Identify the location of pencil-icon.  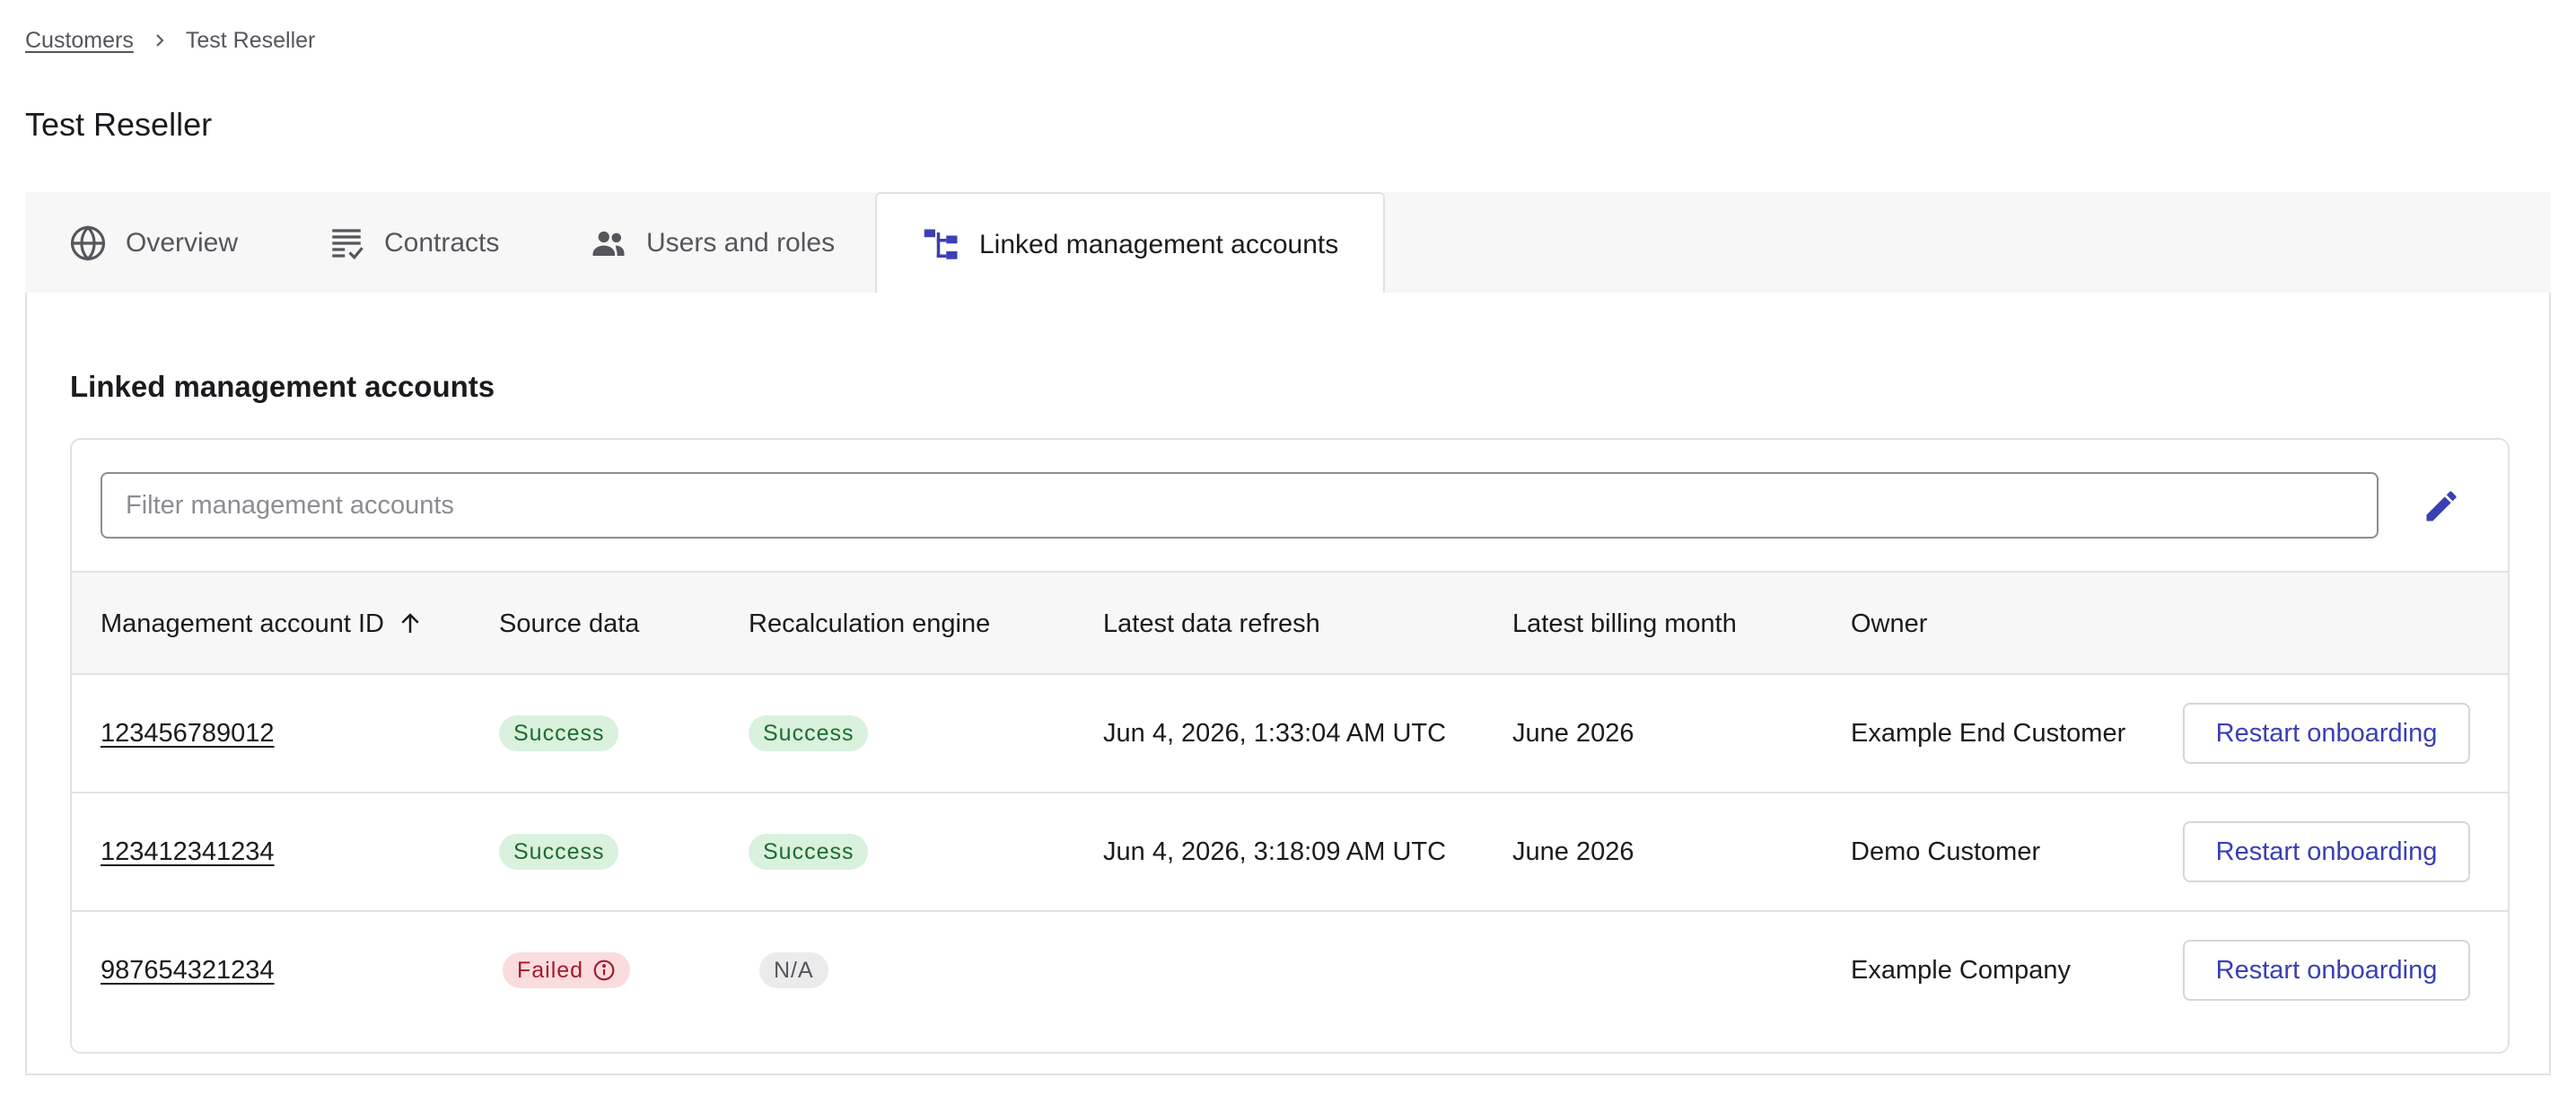
(2441, 506).